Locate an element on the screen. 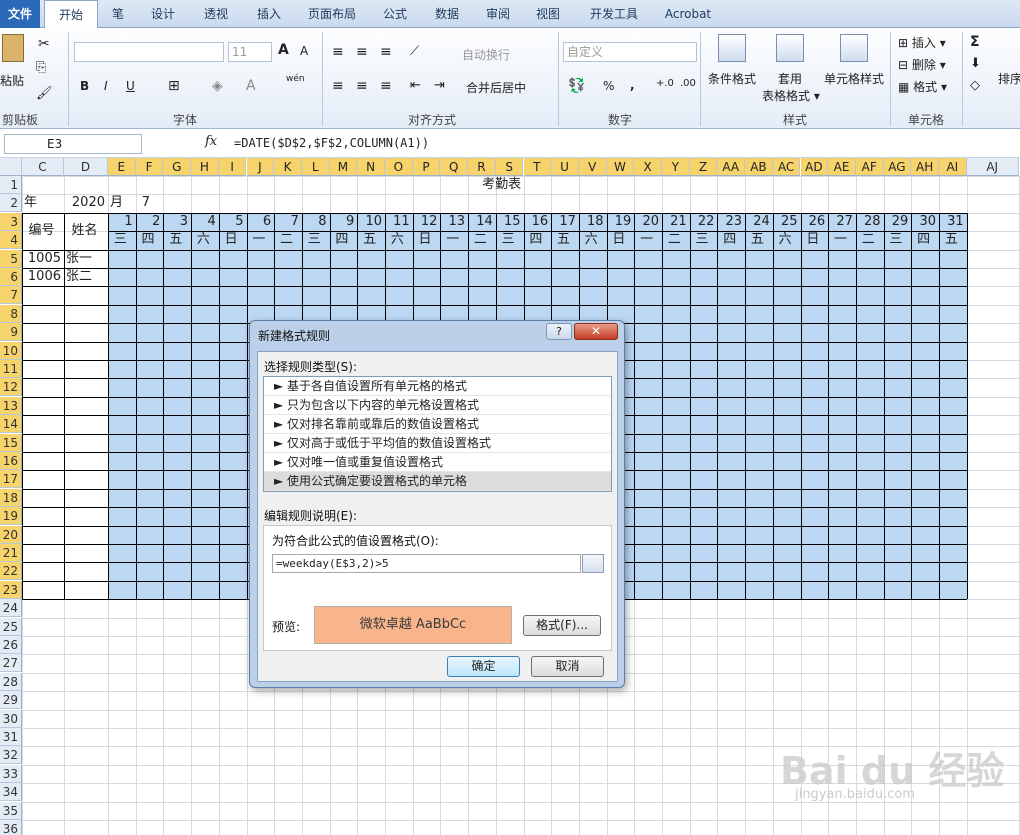 This screenshot has width=1020, height=835. format-as-table-button: 套用 is located at coordinates (790, 78).